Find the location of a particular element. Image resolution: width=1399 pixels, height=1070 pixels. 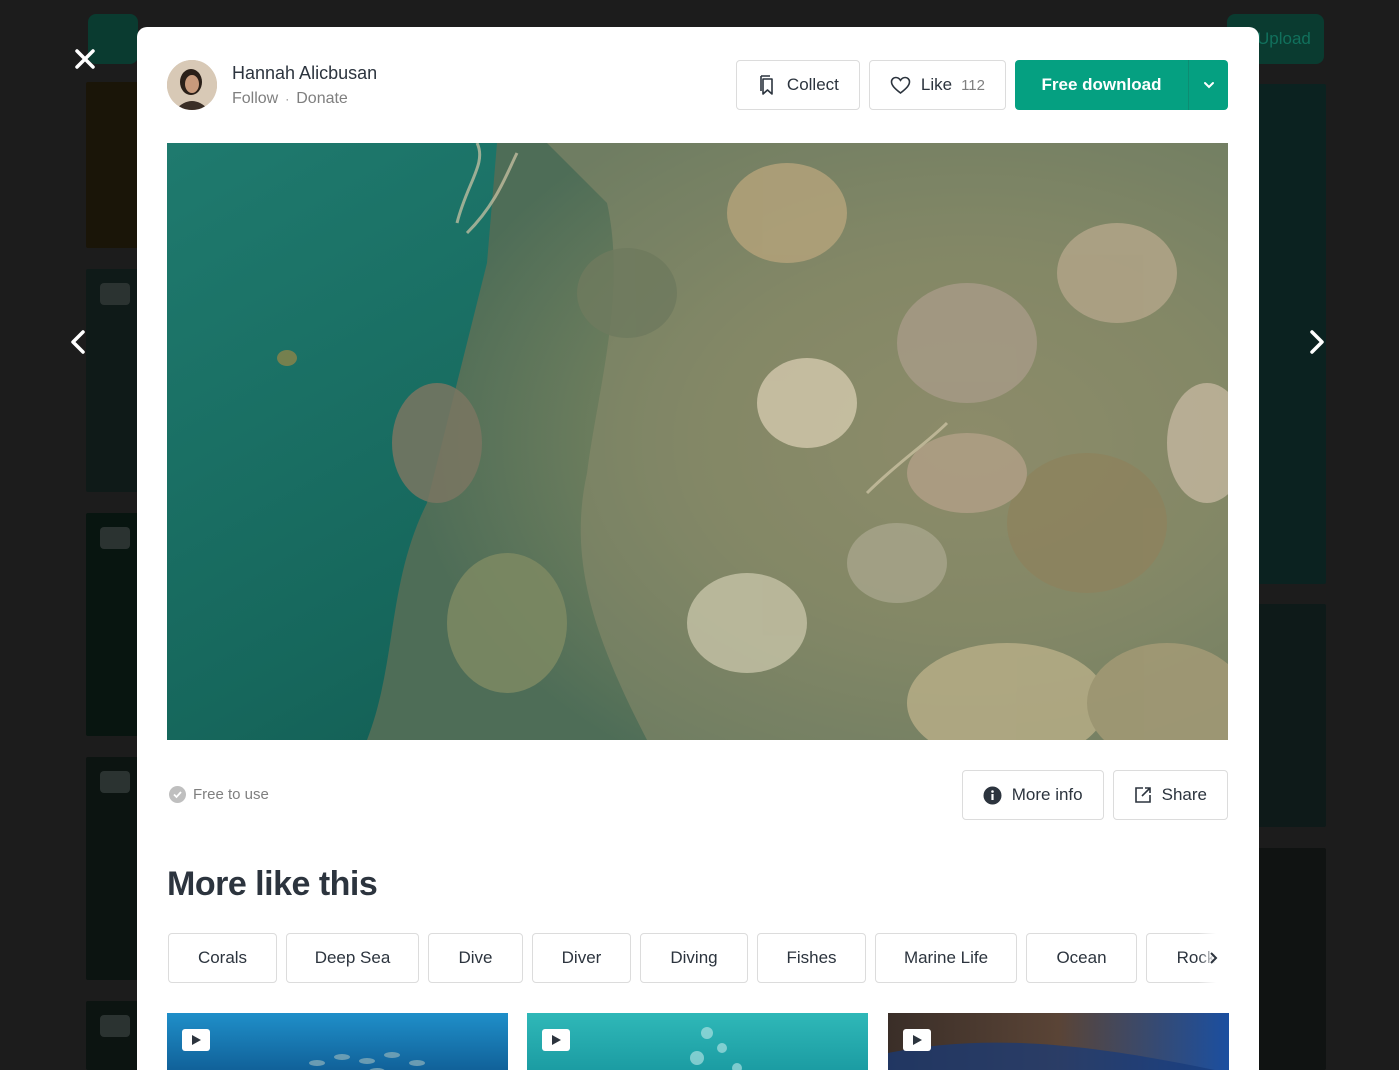

free-to-use-label: Free to use is located at coordinates (231, 794).